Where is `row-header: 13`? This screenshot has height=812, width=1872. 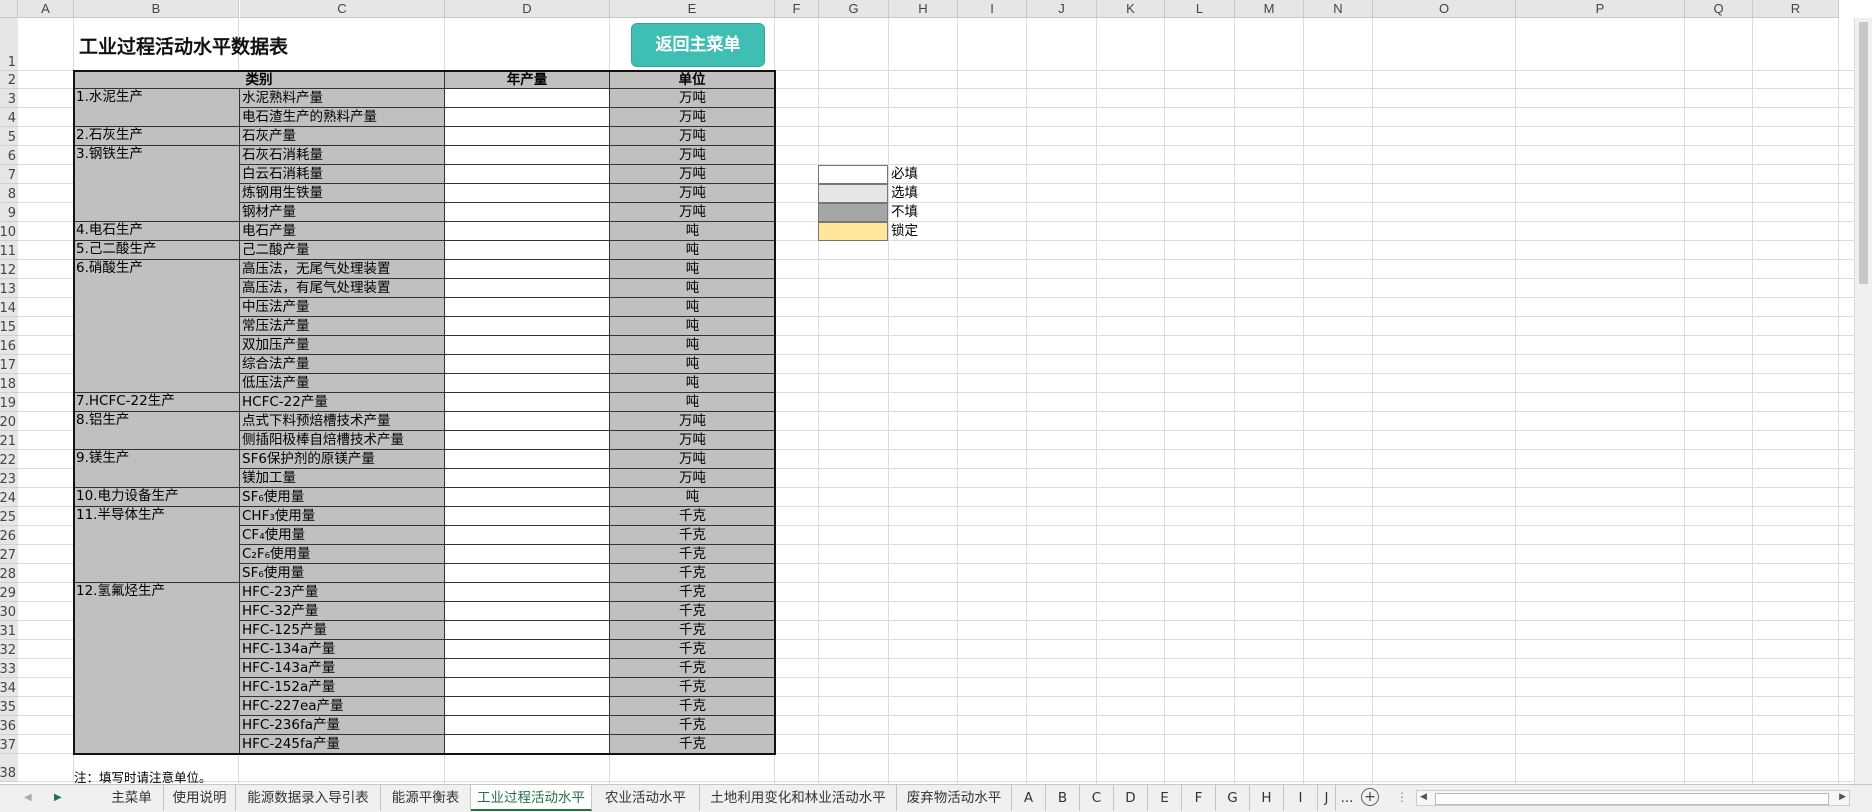
row-header: 13 is located at coordinates (9, 288).